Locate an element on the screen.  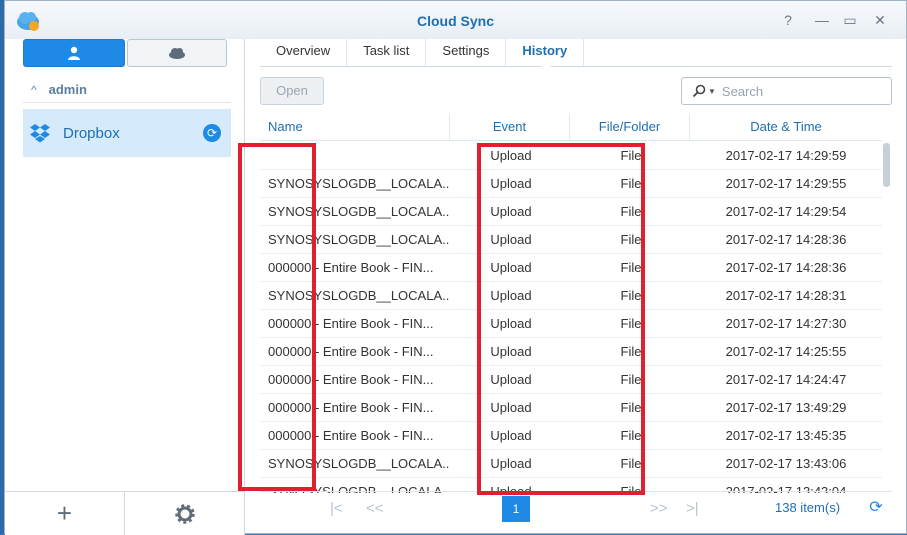
tab-task-list: Task list is located at coordinates (387, 52).